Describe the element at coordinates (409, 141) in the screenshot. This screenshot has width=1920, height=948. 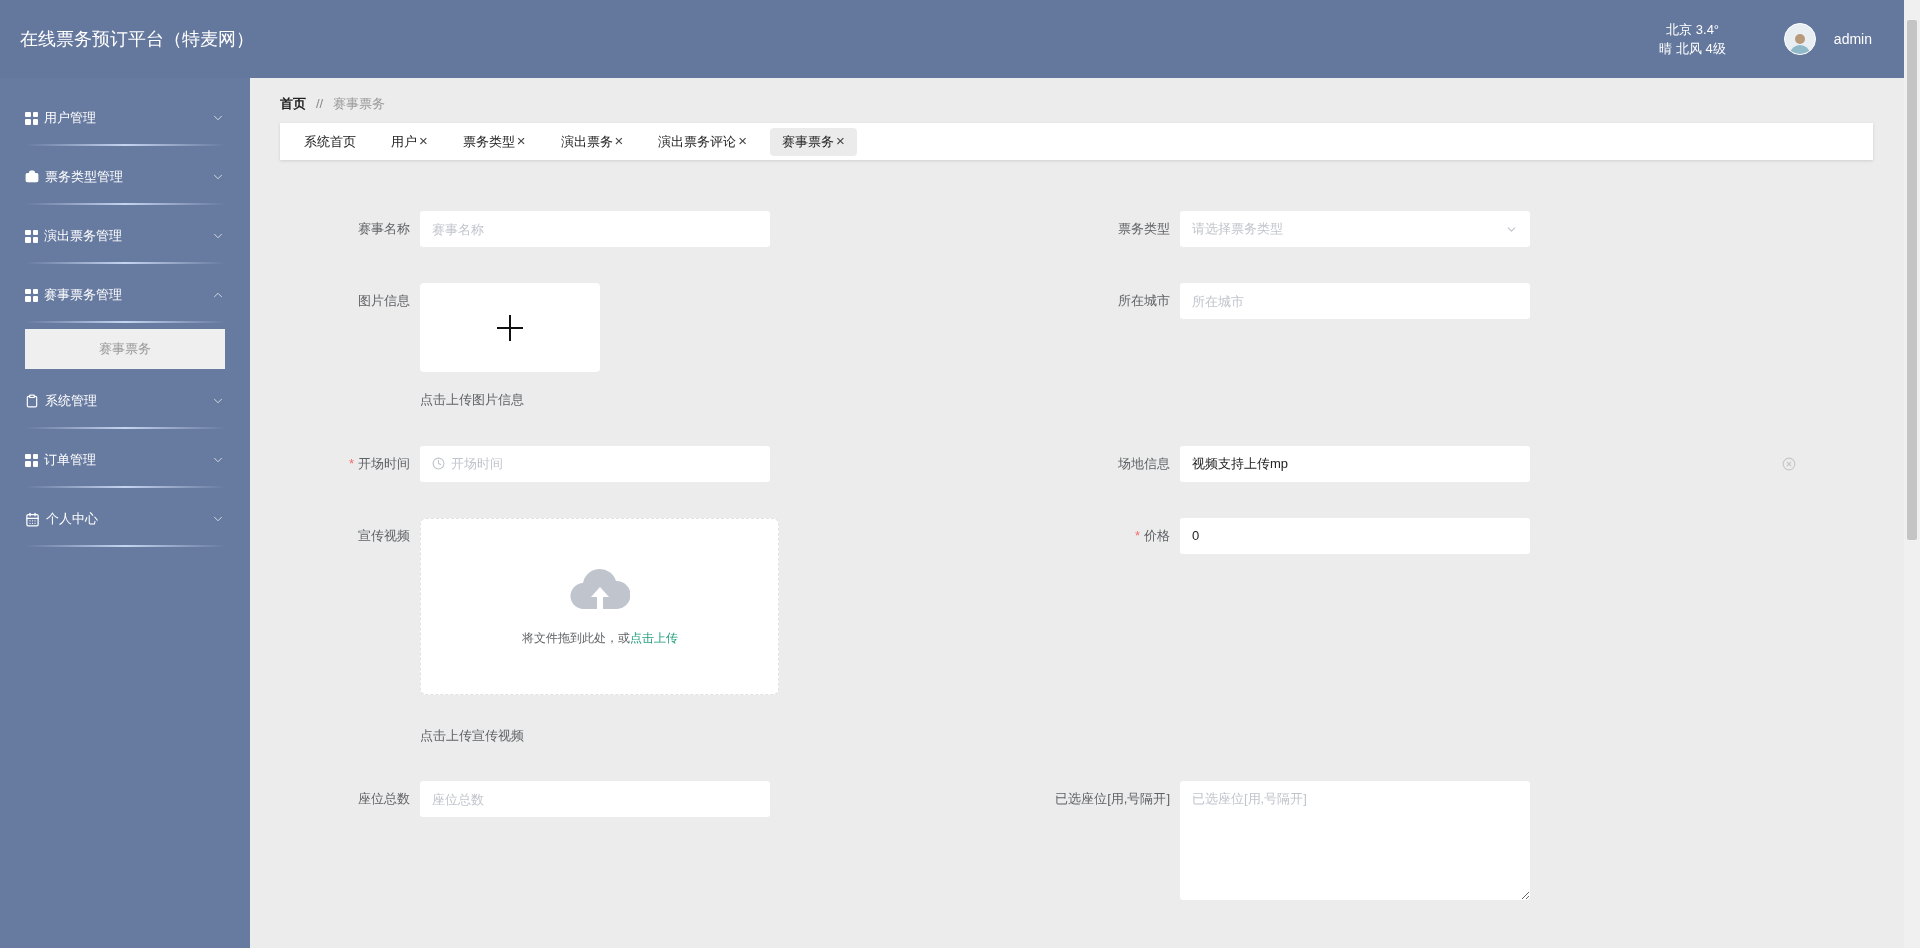
I see `tab: 用户×` at that location.